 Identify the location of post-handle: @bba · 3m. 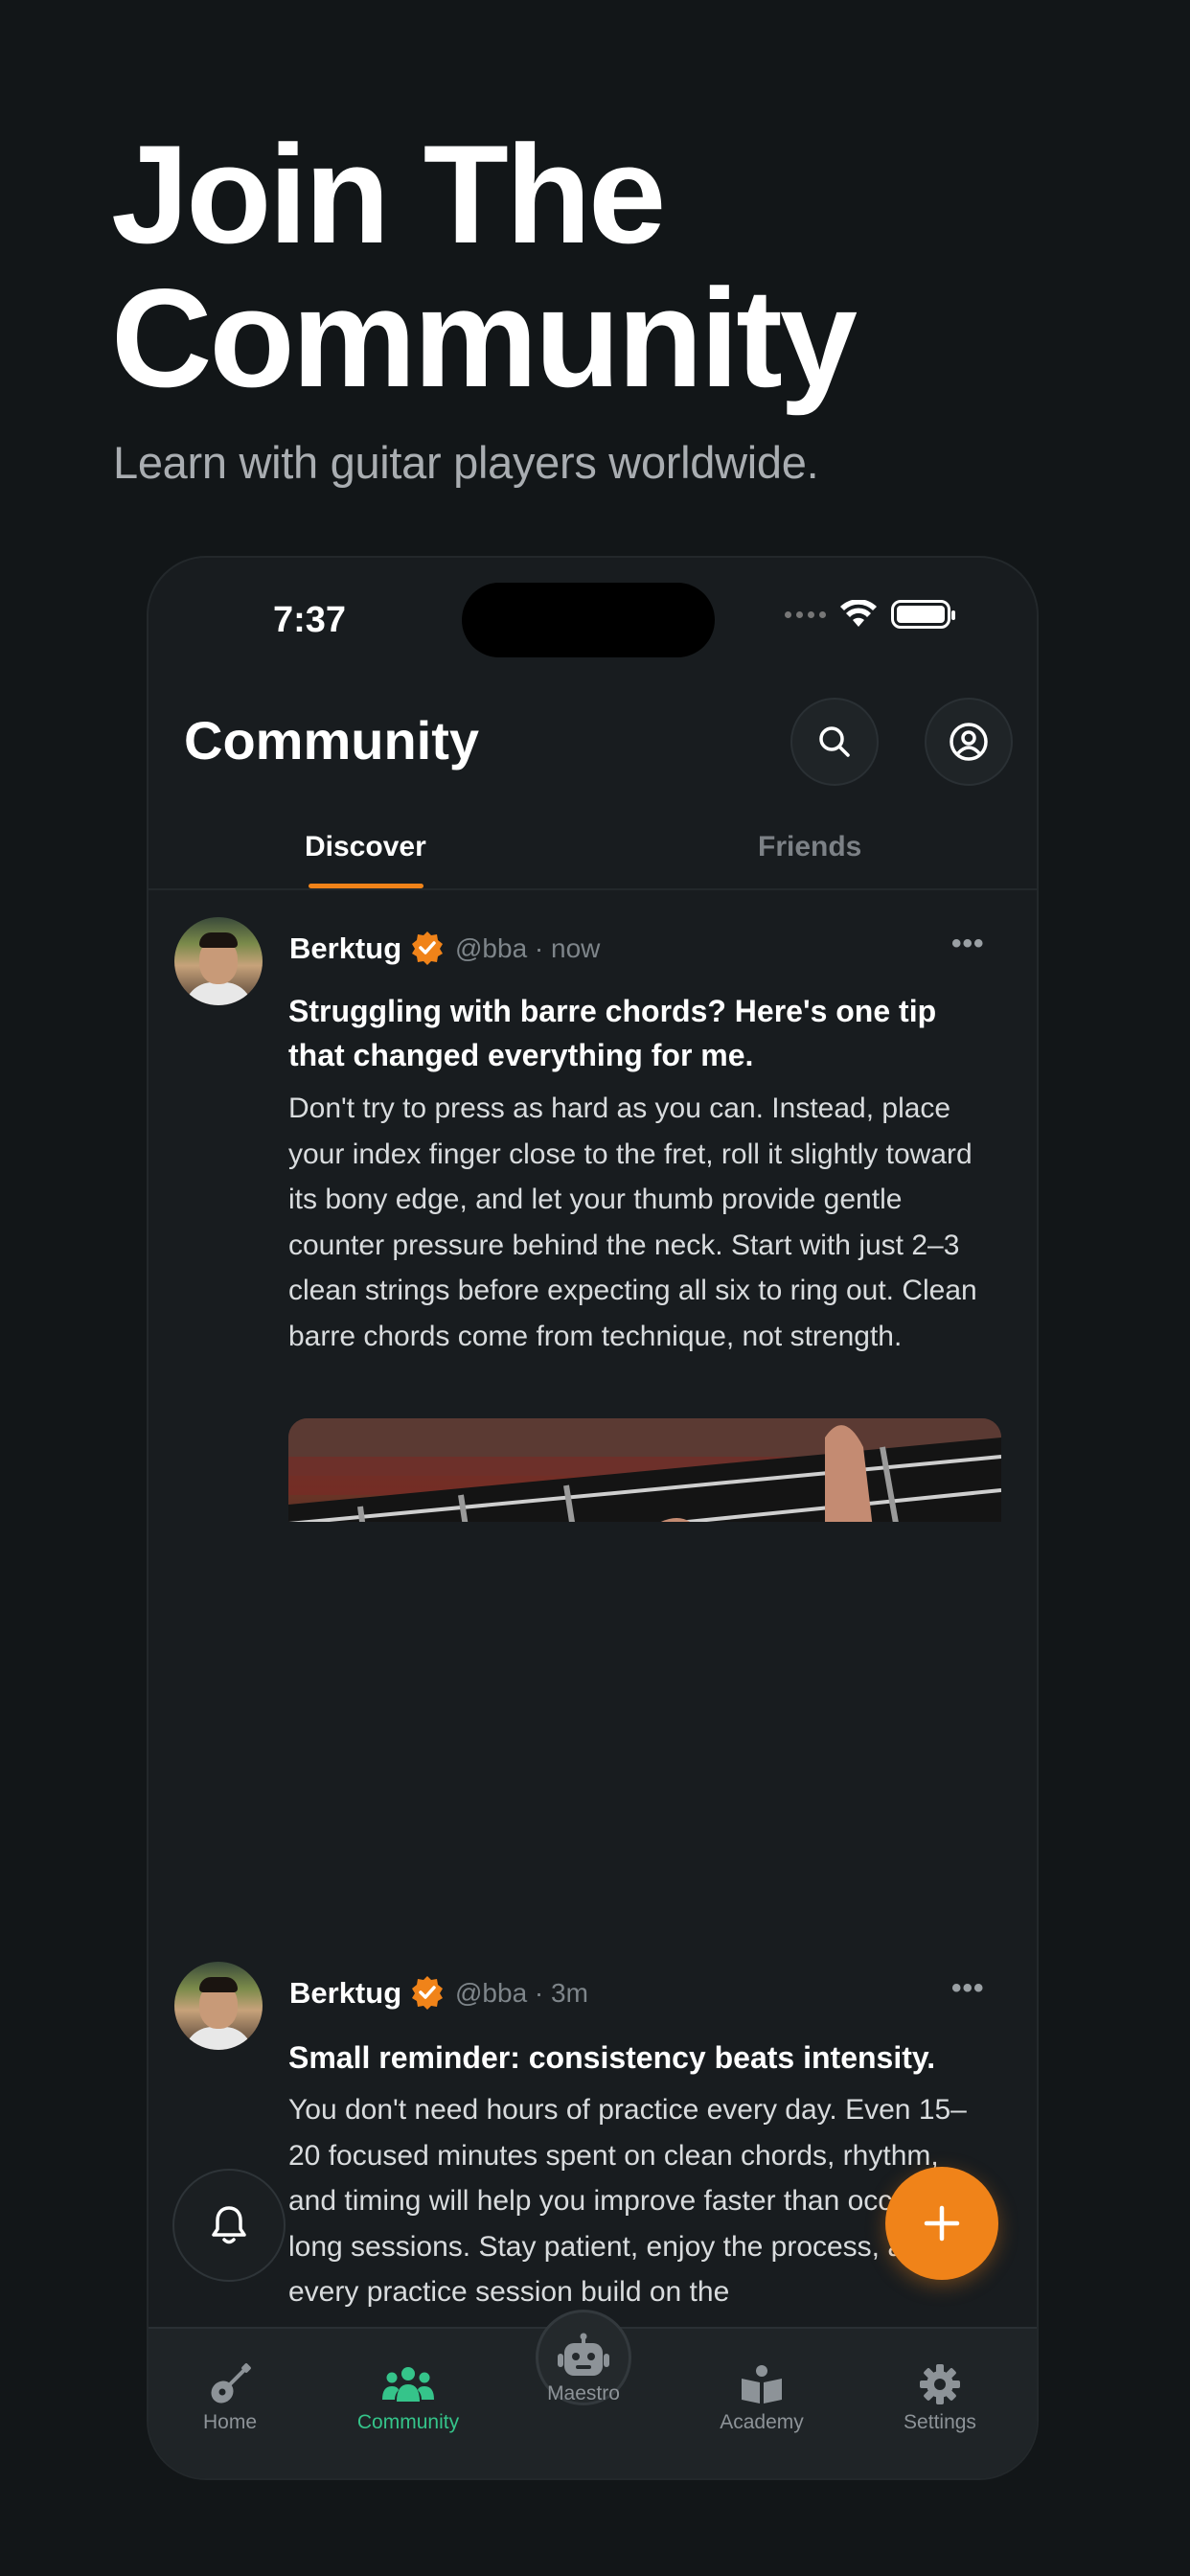
(522, 1993).